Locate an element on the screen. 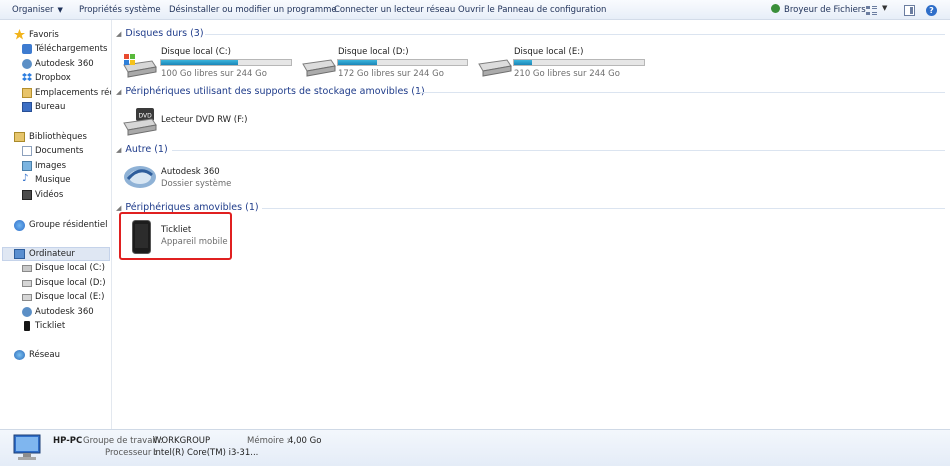 The height and width of the screenshot is (466, 950). nav-tickliet: Tickliet is located at coordinates (55, 326).